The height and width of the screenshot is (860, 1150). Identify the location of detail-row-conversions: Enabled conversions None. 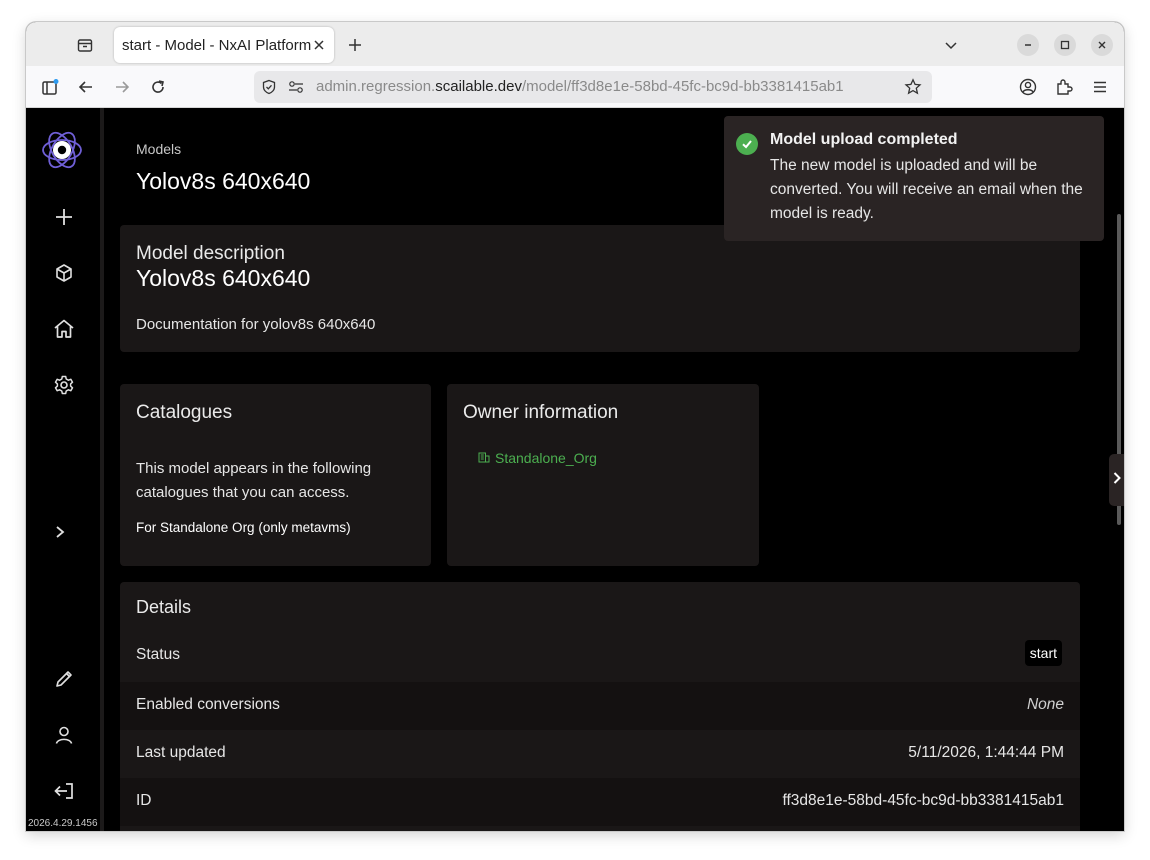
(600, 706).